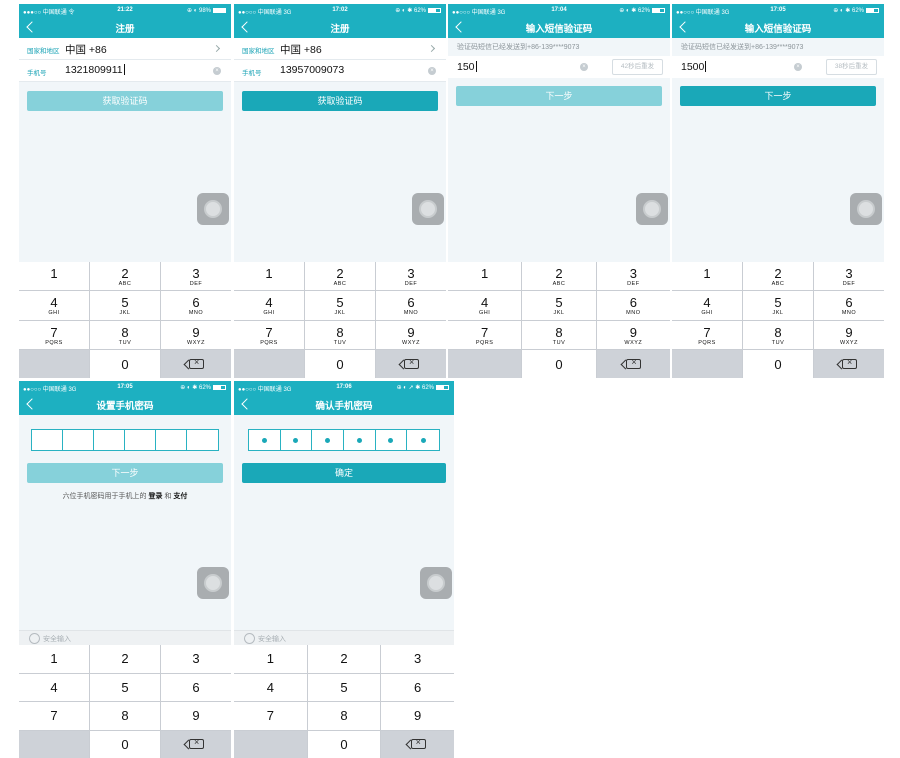 The height and width of the screenshot is (758, 900). Describe the element at coordinates (559, 67) in the screenshot. I see `verification-code-input: 150 × 42秒后重发` at that location.